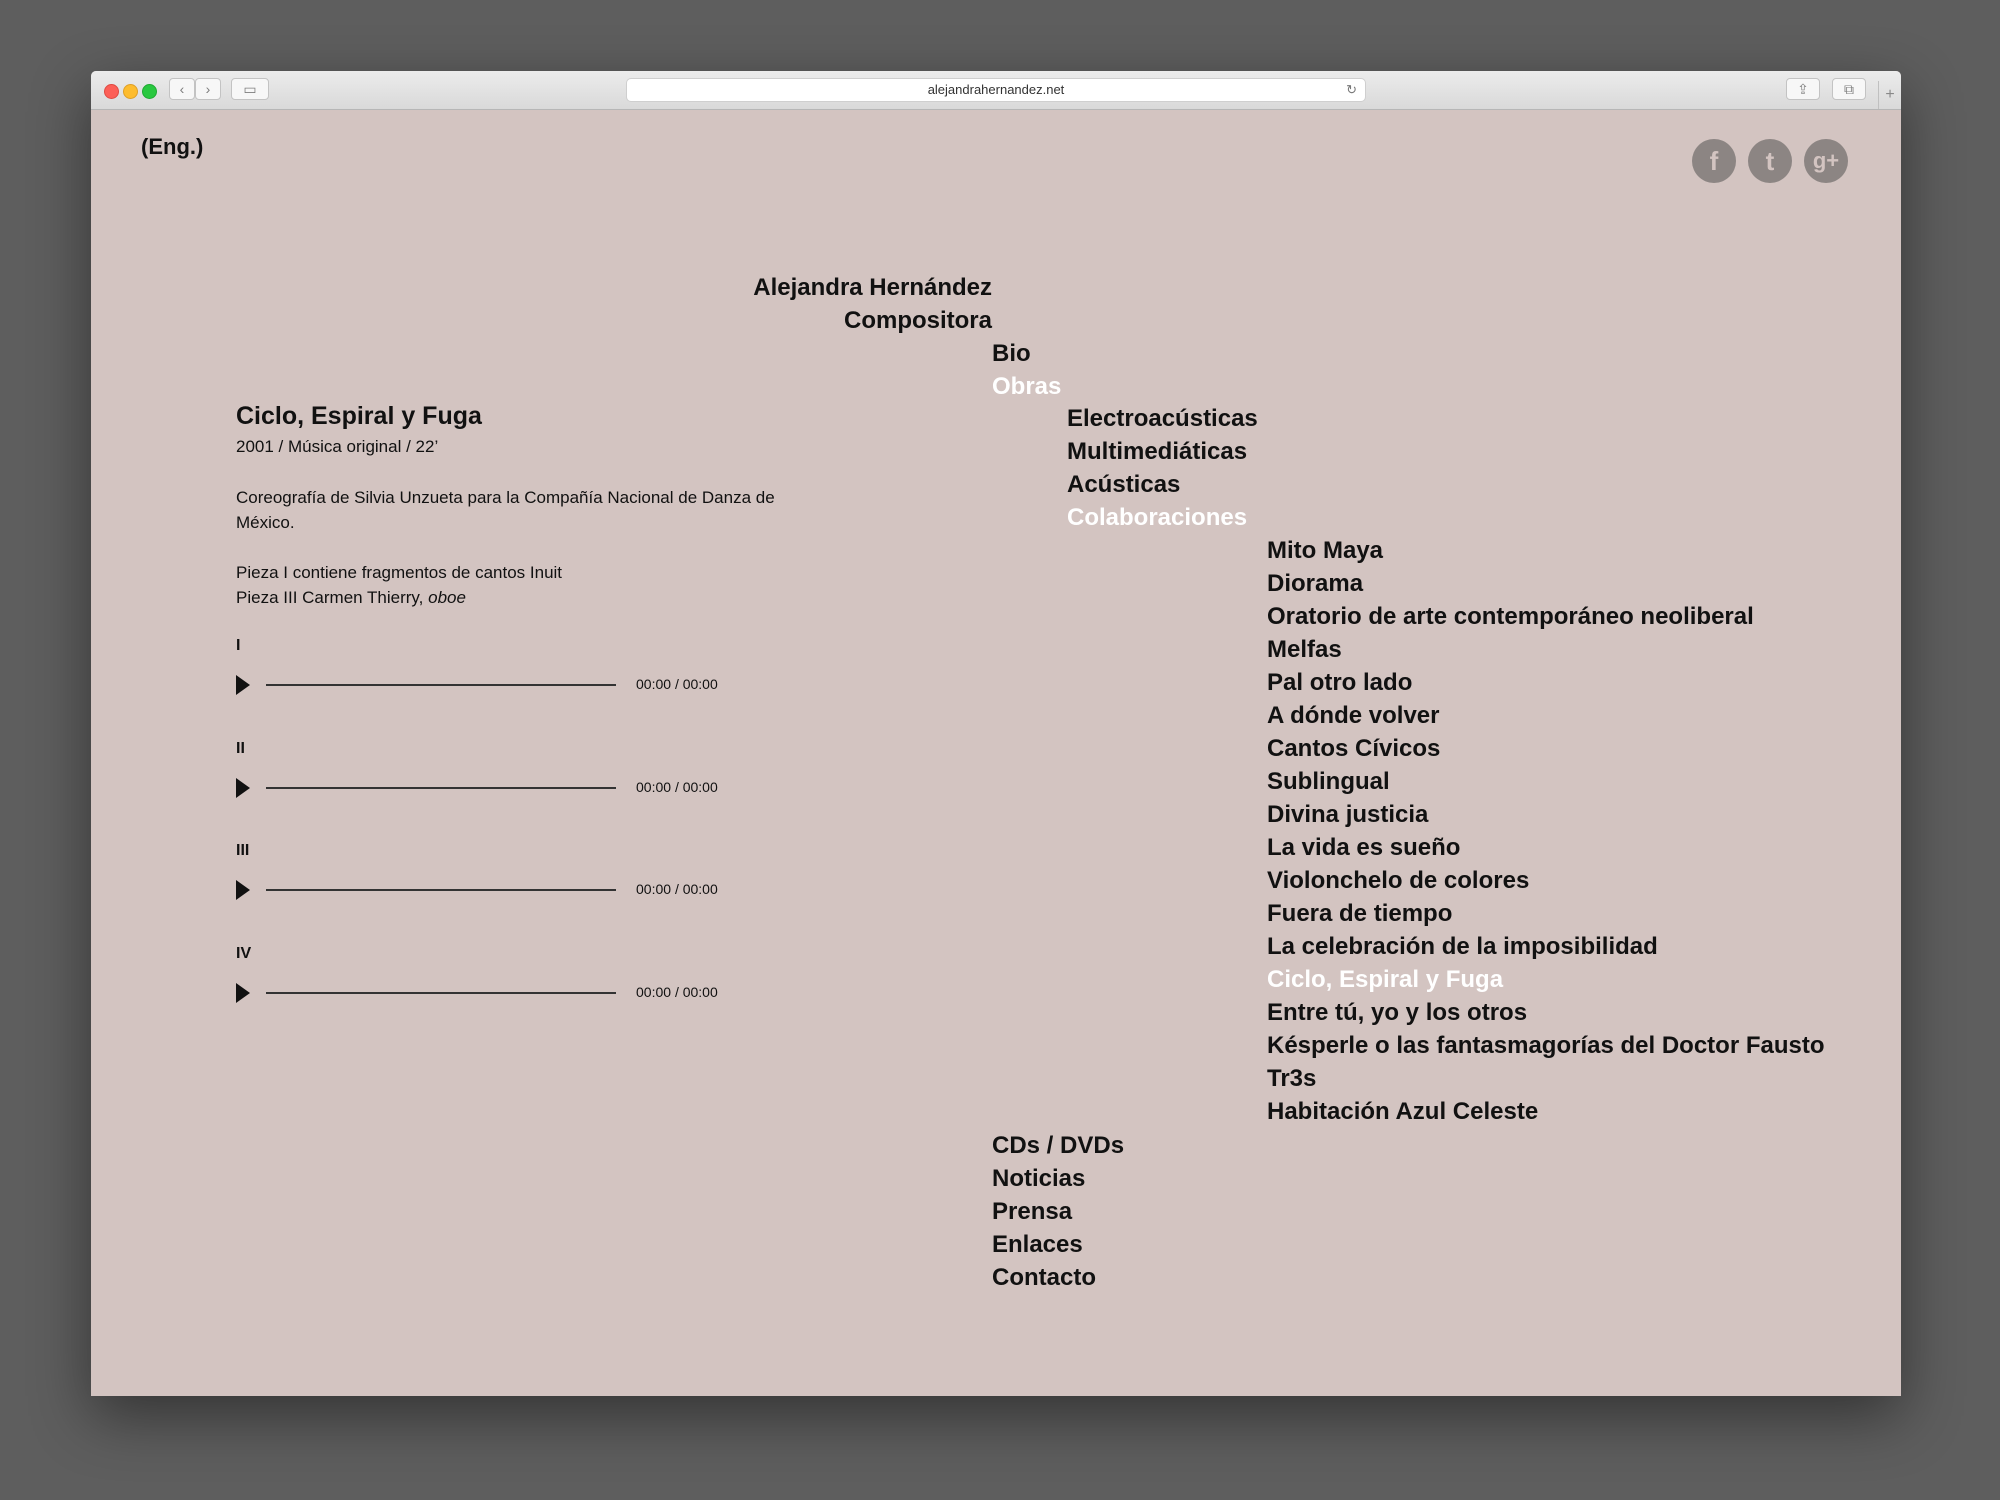  Describe the element at coordinates (1402, 1112) in the screenshot. I see `work-link: Habitación Azul Celeste` at that location.